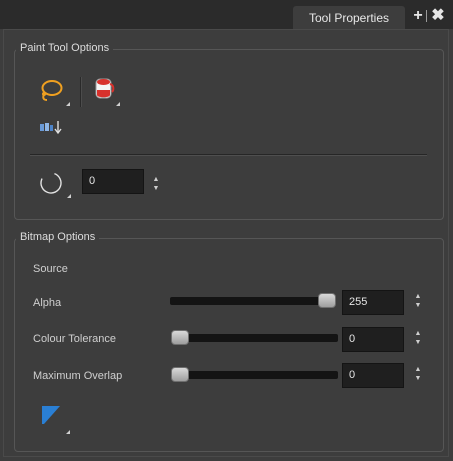 This screenshot has width=453, height=461. Describe the element at coordinates (180, 337) in the screenshot. I see `colour-tolerance-slider-handle` at that location.